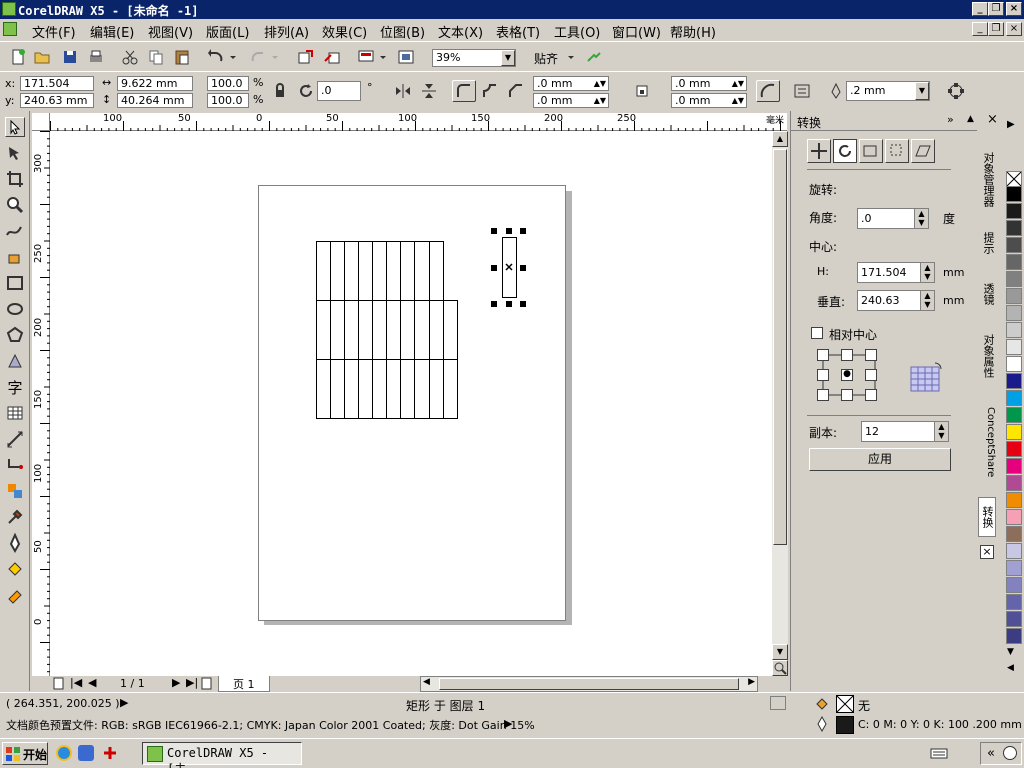  What do you see at coordinates (802, 91) in the screenshot?
I see `wrap-text-icon` at bounding box center [802, 91].